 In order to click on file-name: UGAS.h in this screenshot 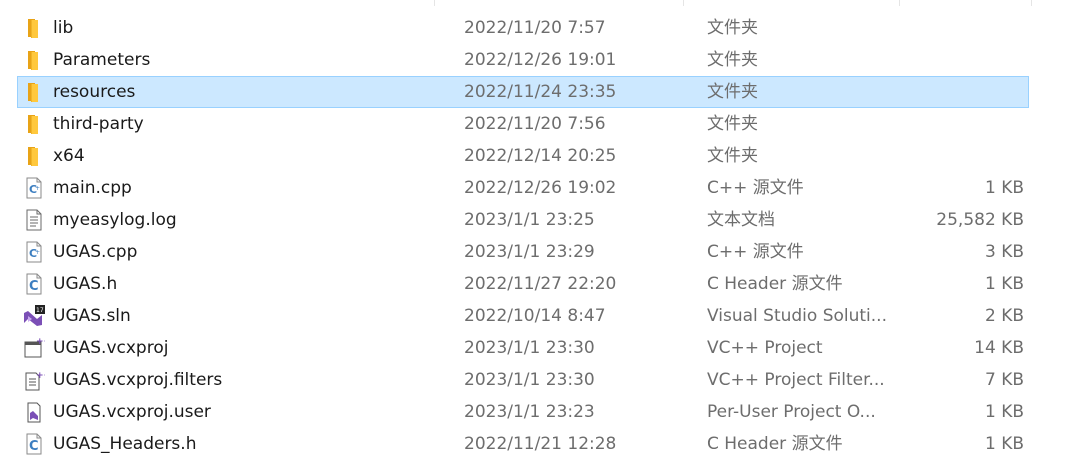, I will do `click(85, 284)`.